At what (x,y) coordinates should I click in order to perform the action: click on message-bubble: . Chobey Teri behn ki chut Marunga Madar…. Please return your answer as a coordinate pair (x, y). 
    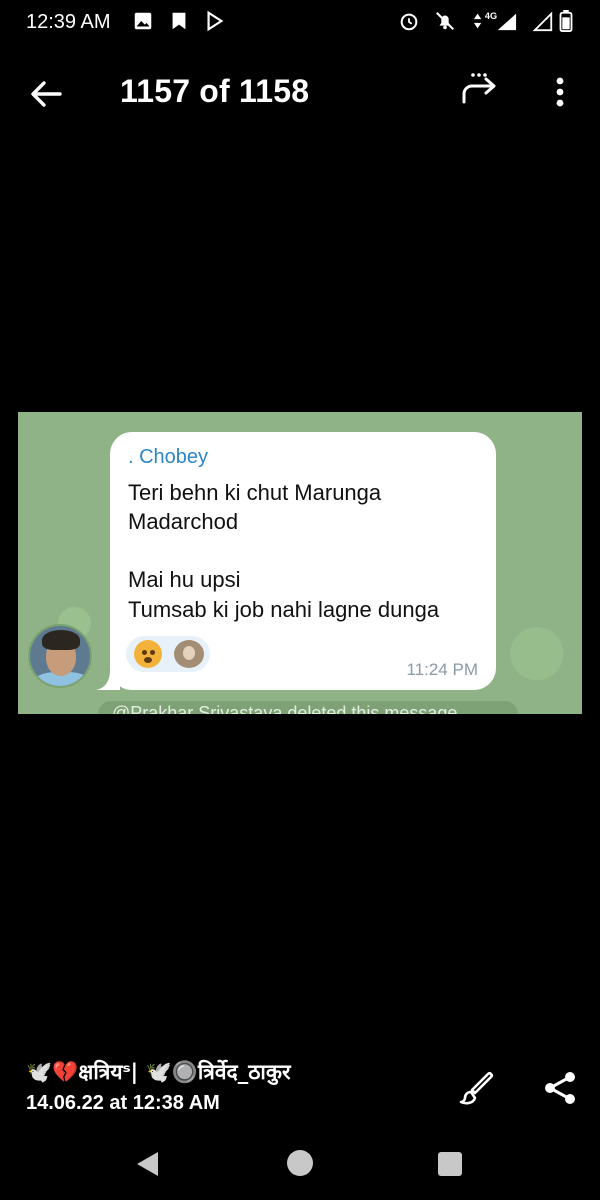
    Looking at the image, I should click on (303, 561).